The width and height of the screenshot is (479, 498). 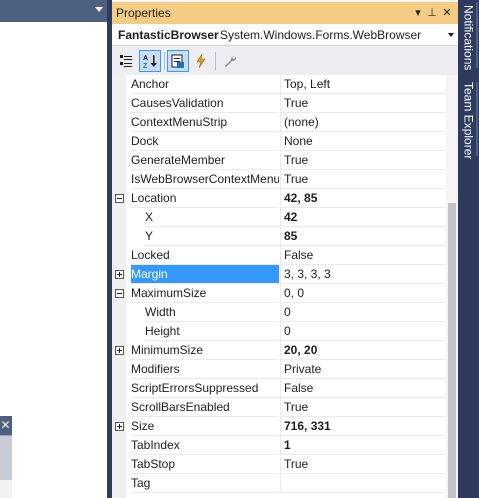 I want to click on scrollbar-thumb, so click(x=452, y=350).